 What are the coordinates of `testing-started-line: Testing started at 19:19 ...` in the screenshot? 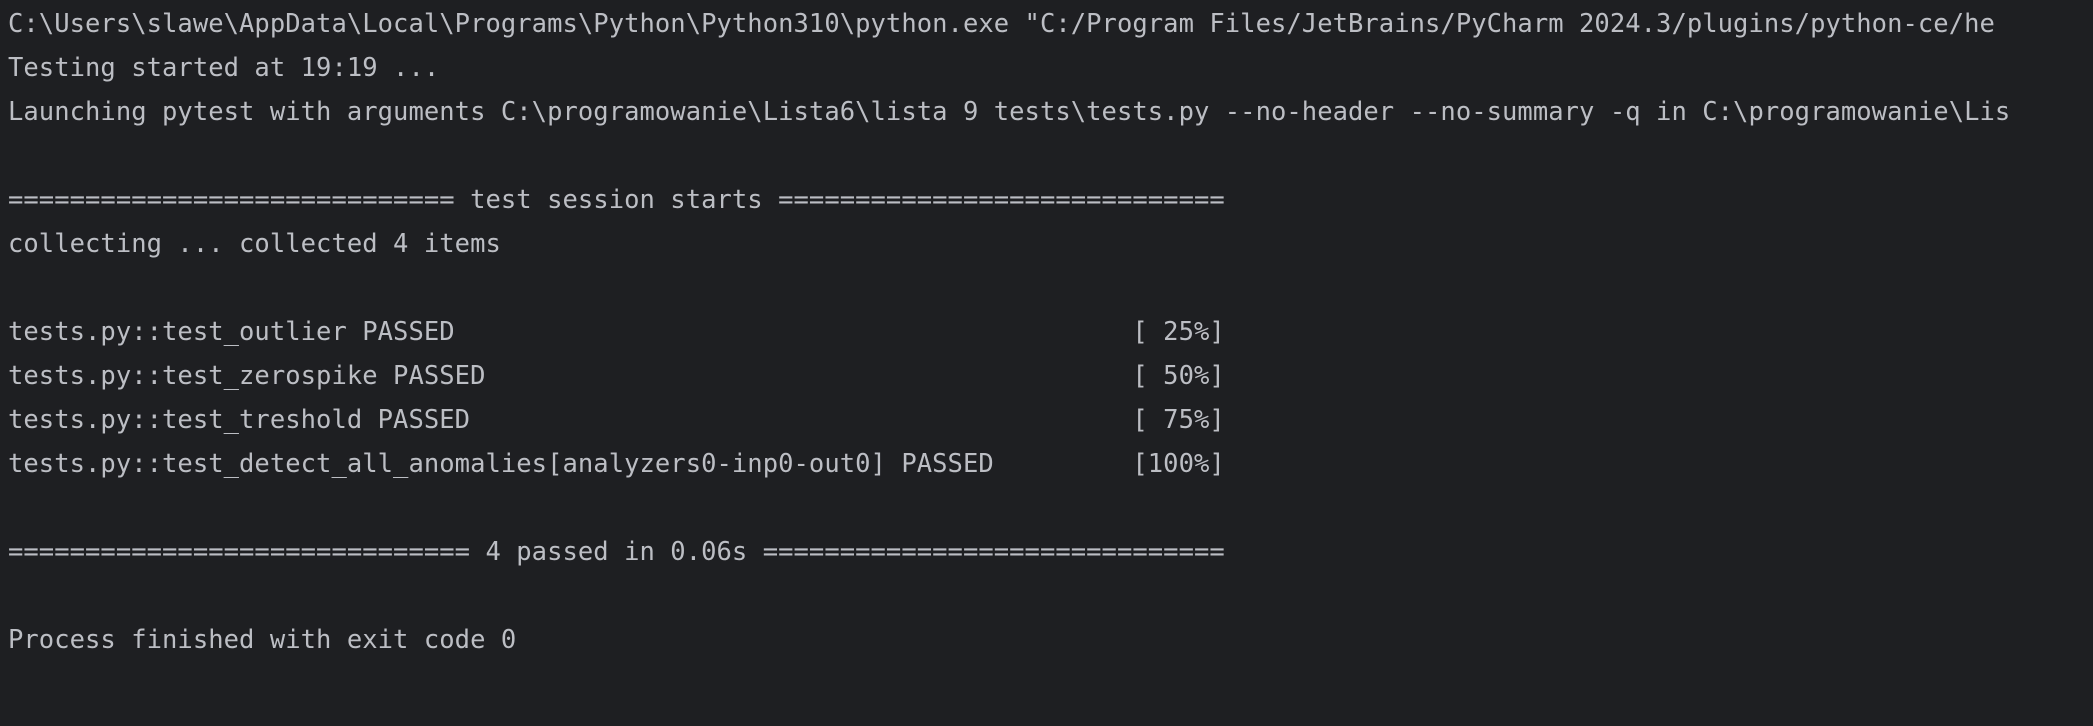 It's located at (224, 68).